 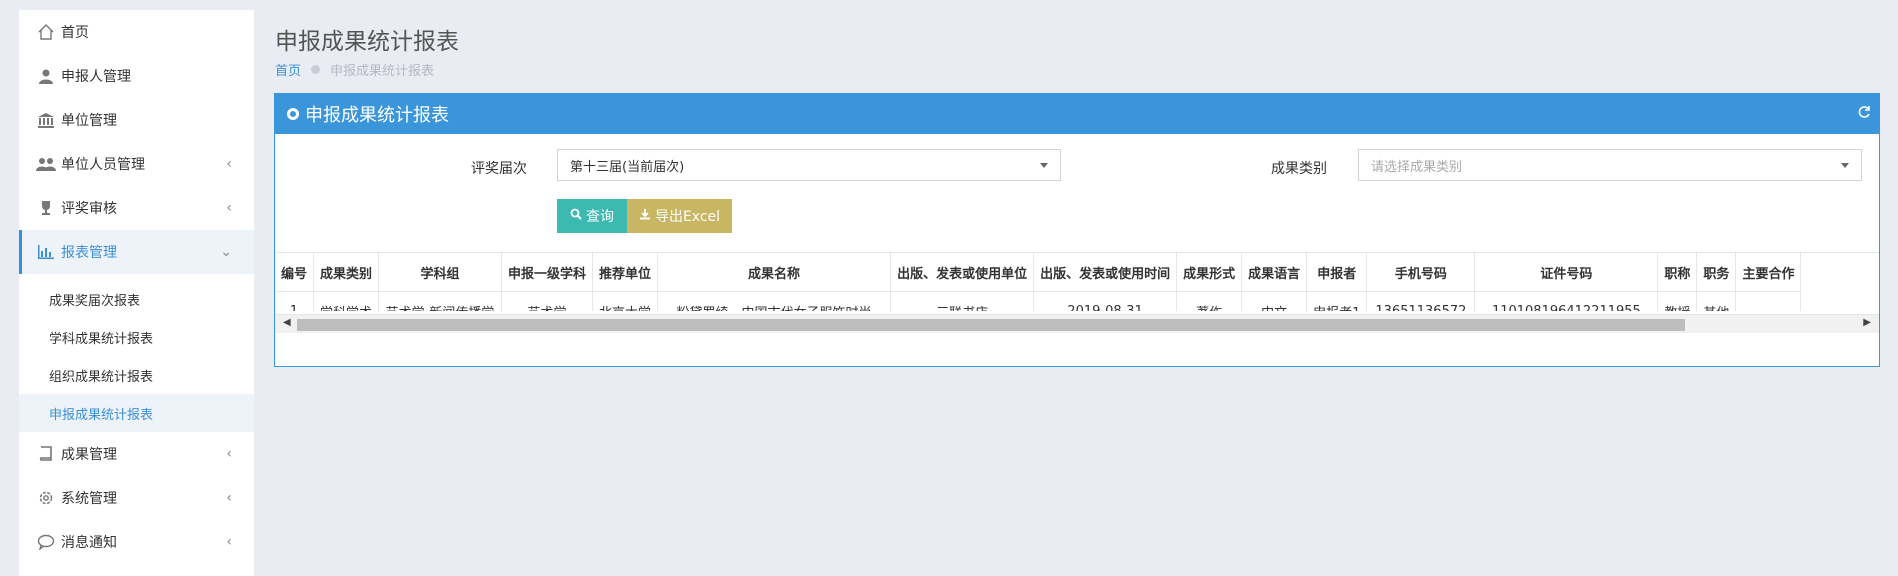 What do you see at coordinates (136, 498) in the screenshot?
I see `nav-item-system: 系统管理 ‹` at bounding box center [136, 498].